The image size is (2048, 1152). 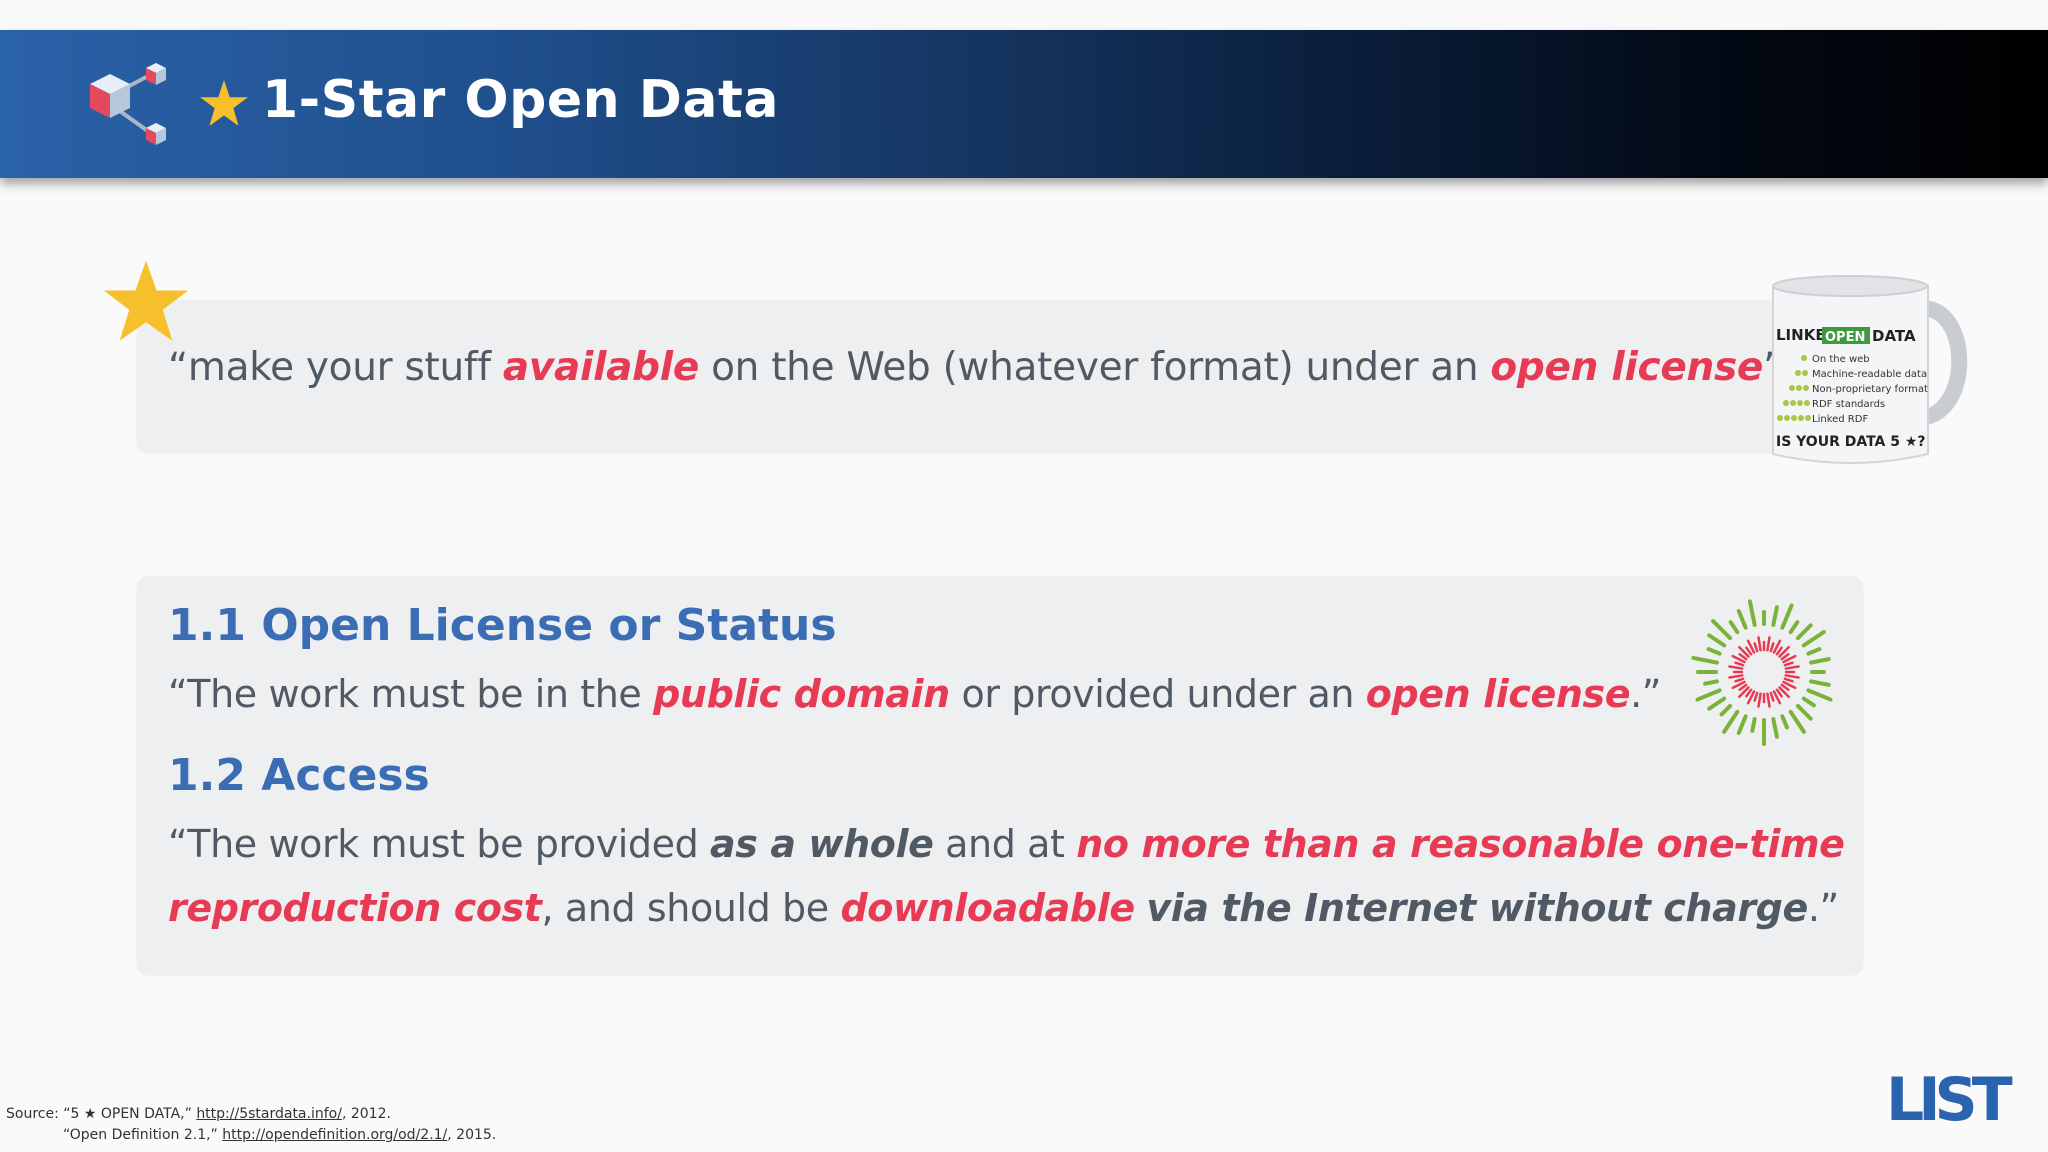 I want to click on svg-text: LIST, so click(x=1949, y=1095).